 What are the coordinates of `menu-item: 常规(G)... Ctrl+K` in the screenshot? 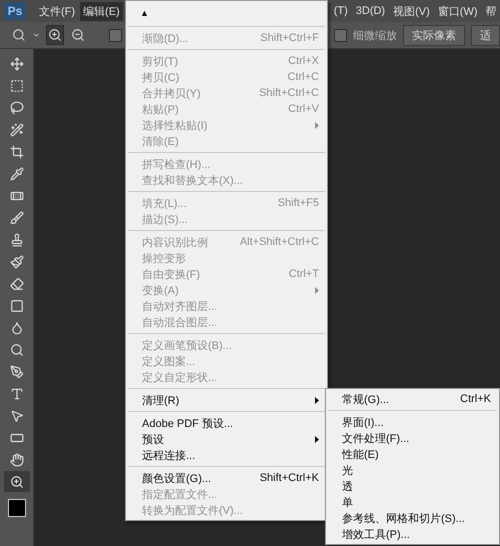 It's located at (412, 399).